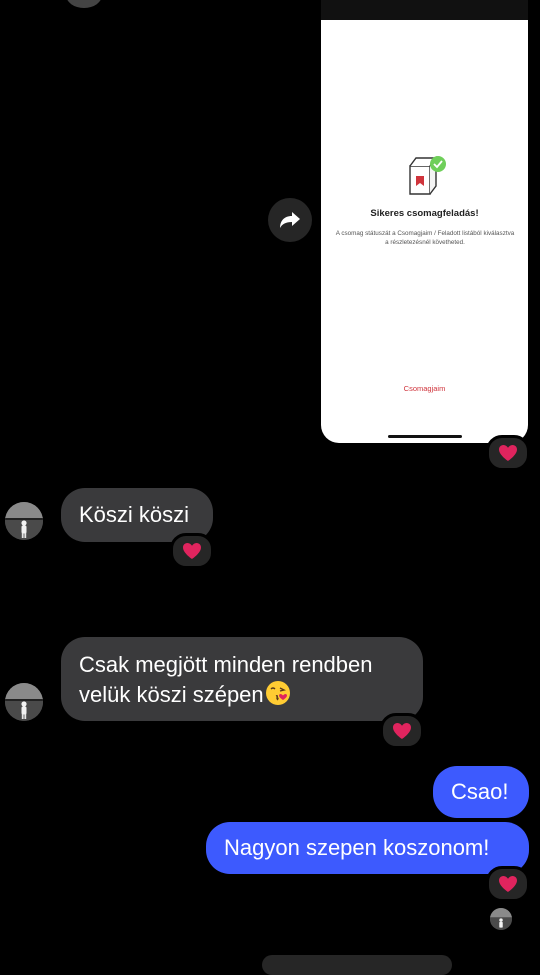 This screenshot has height=975, width=540. I want to click on message-text: Köszi köszi, so click(134, 514).